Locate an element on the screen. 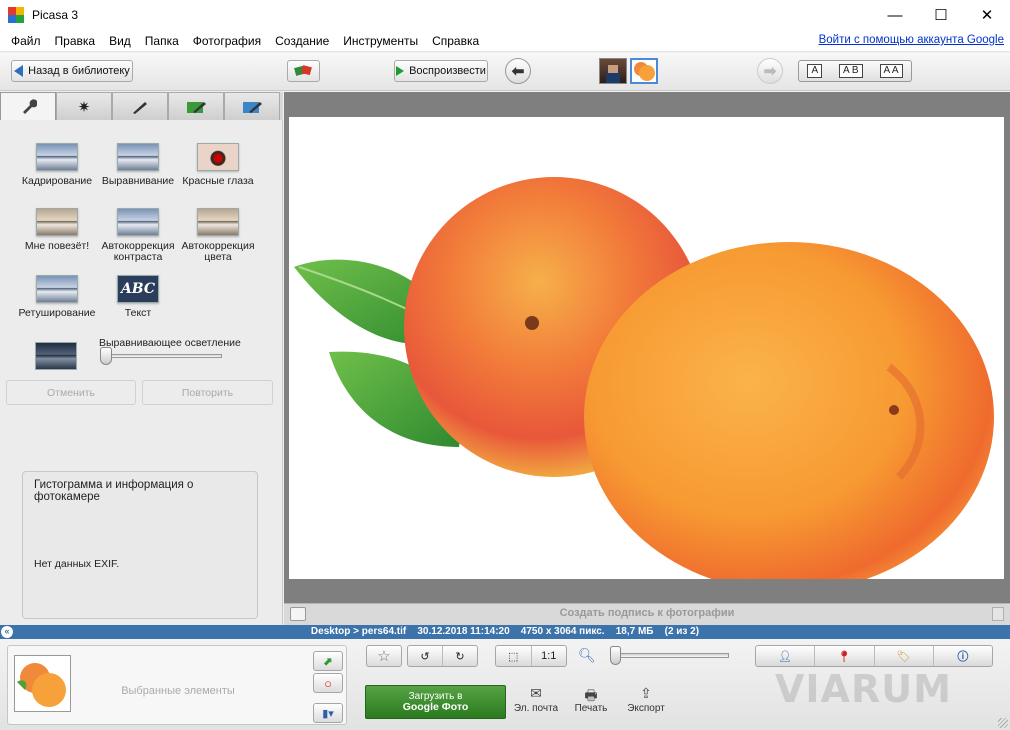 This screenshot has width=1010, height=730. undo-button: Отменить is located at coordinates (71, 392).